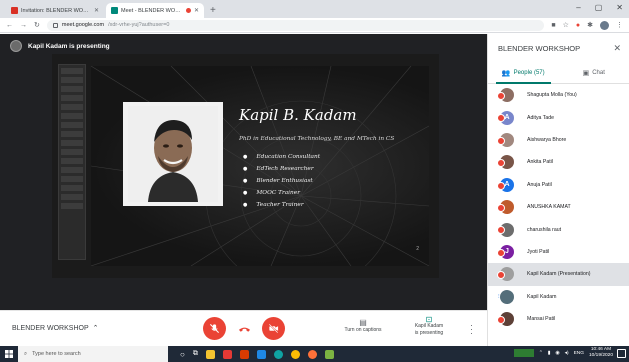  I want to click on language-indicator: ENG, so click(579, 353).